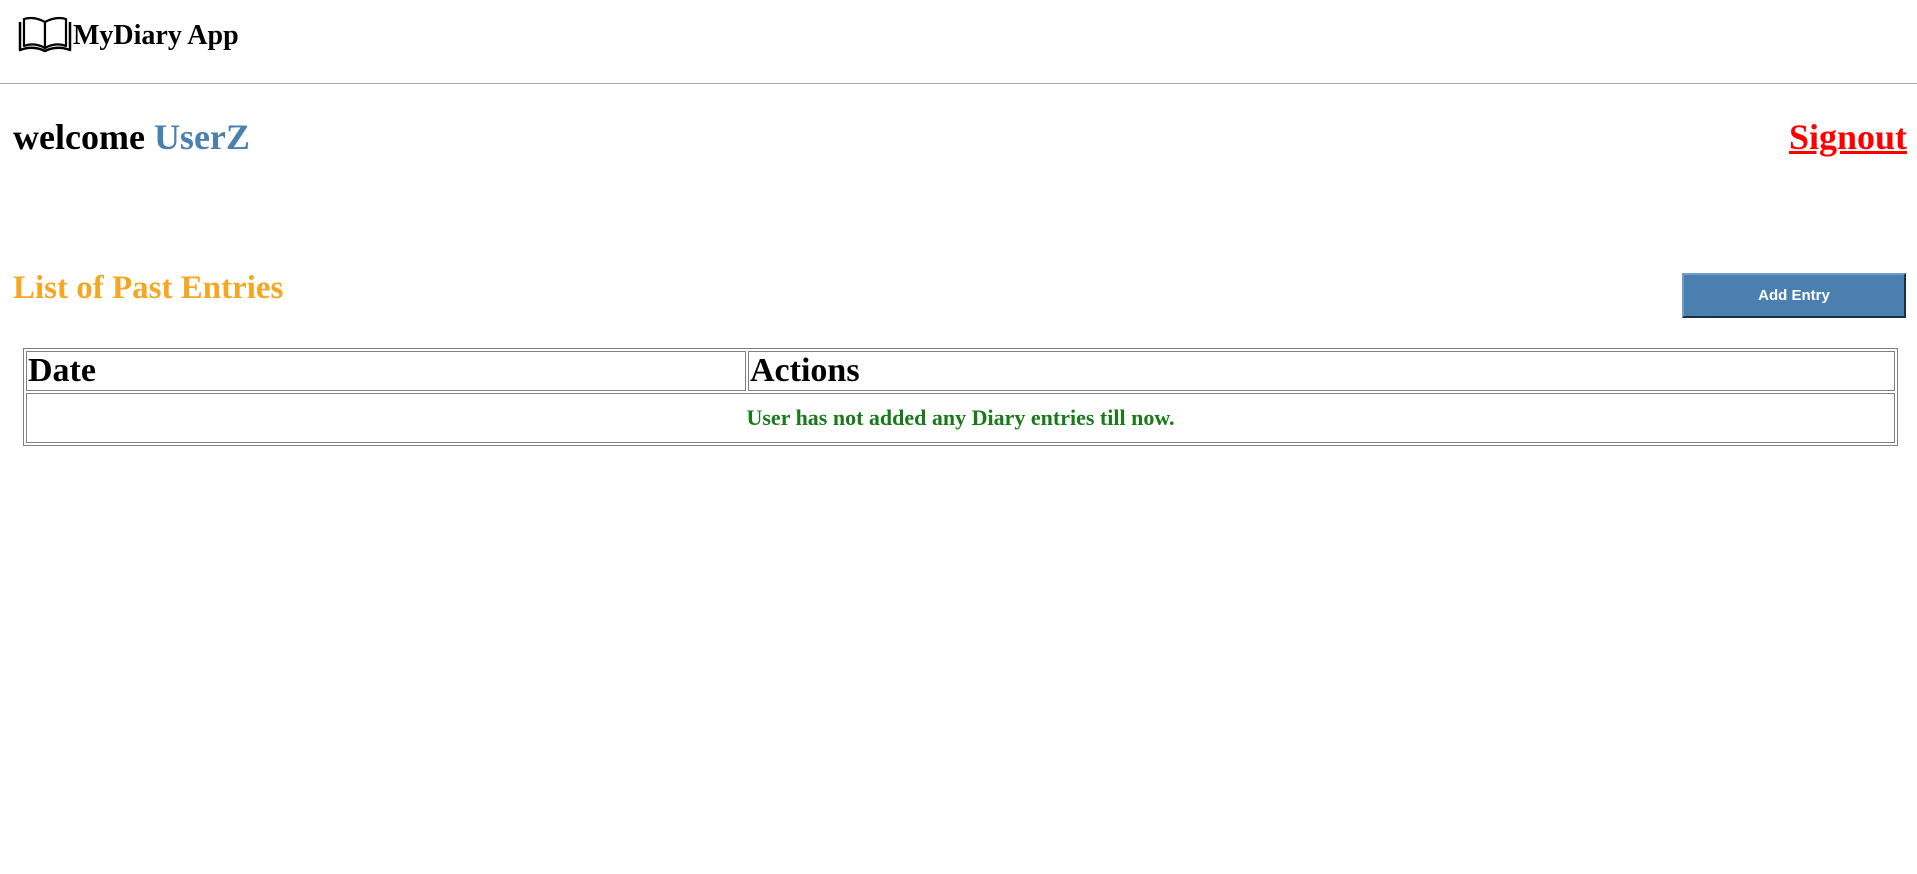 The width and height of the screenshot is (1917, 874). What do you see at coordinates (1321, 371) in the screenshot?
I see `column-header-actions: Actions` at bounding box center [1321, 371].